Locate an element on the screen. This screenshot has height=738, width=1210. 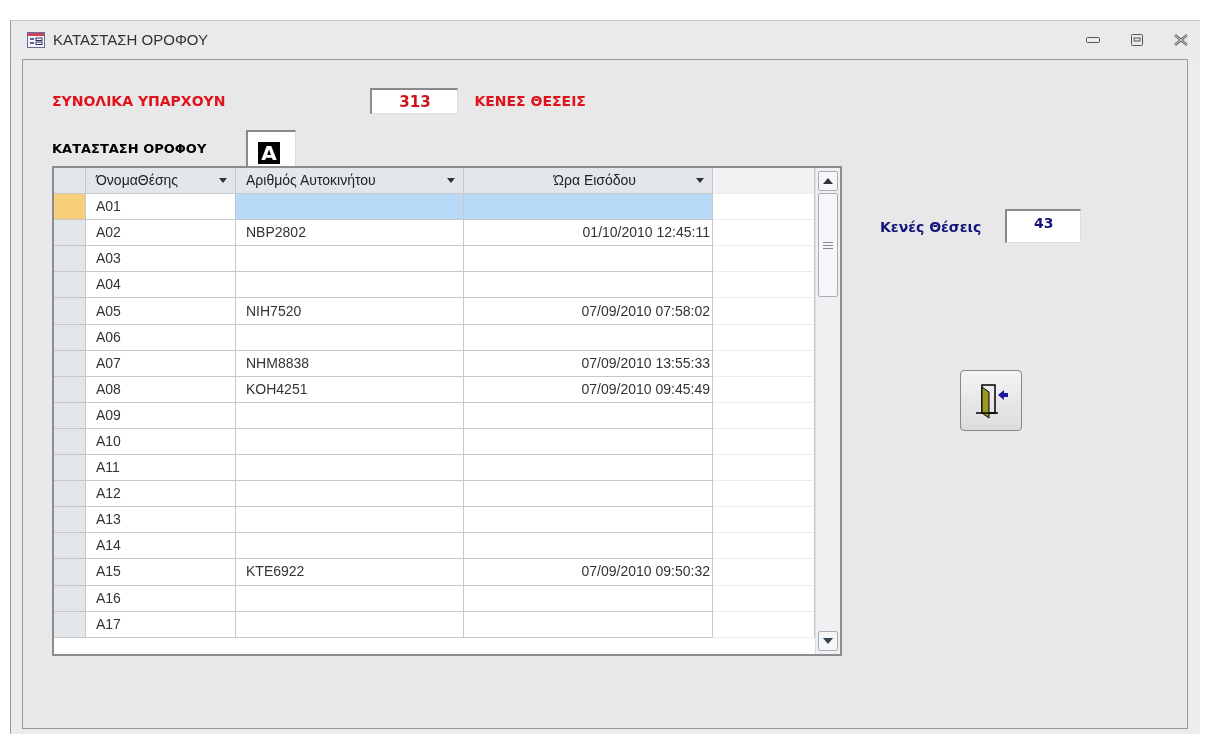
table-cell: KTE6922 is located at coordinates (350, 572).